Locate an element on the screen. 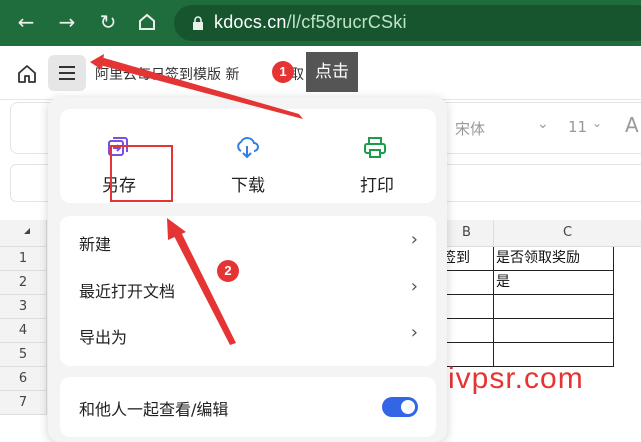 This screenshot has width=641, height=442. cell-c2: 是 is located at coordinates (554, 283).